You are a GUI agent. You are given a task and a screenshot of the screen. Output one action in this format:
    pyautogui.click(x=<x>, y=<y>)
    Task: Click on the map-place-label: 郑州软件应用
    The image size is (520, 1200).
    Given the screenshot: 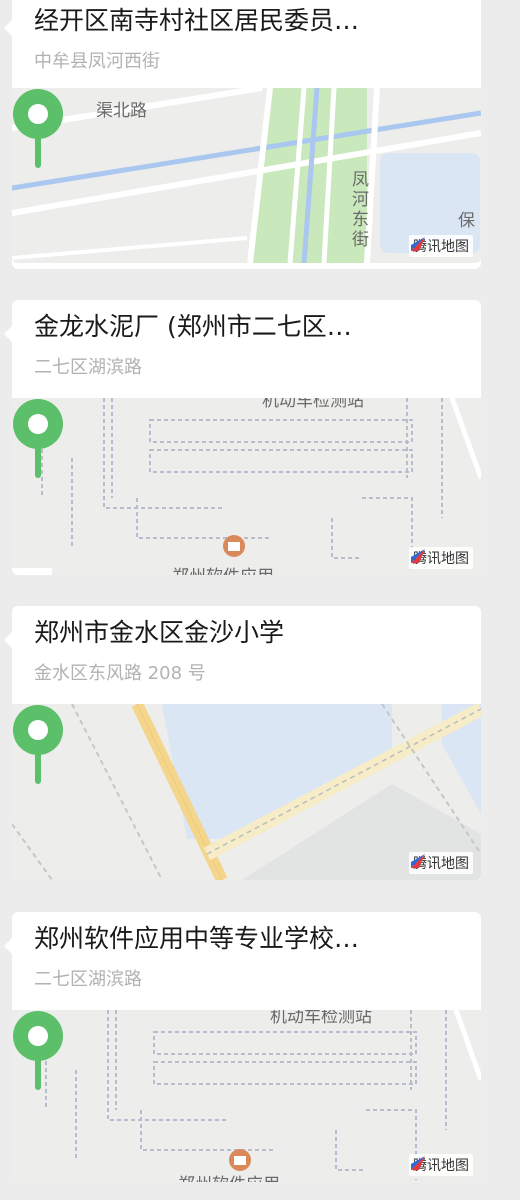 What is the action you would take?
    pyautogui.click(x=223, y=568)
    